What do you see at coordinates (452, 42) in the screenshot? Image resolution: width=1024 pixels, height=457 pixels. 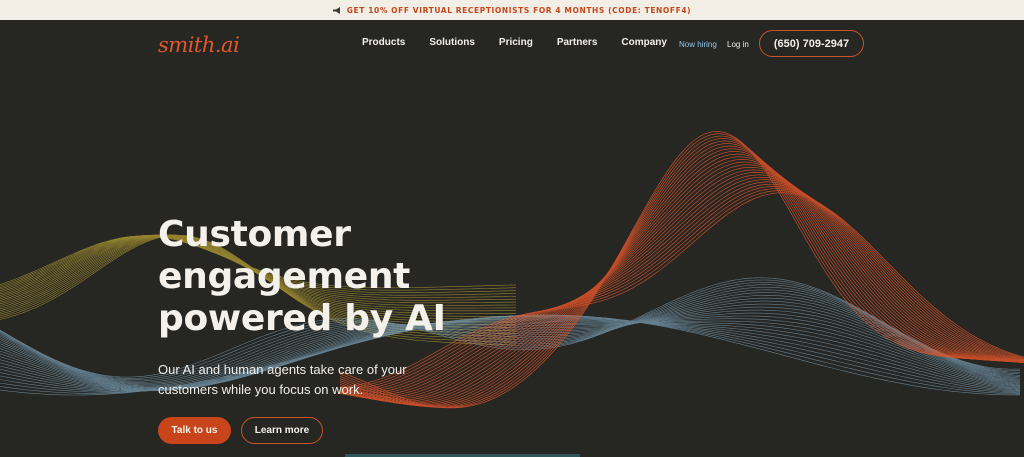 I see `nav-item-solutions: Solutions` at bounding box center [452, 42].